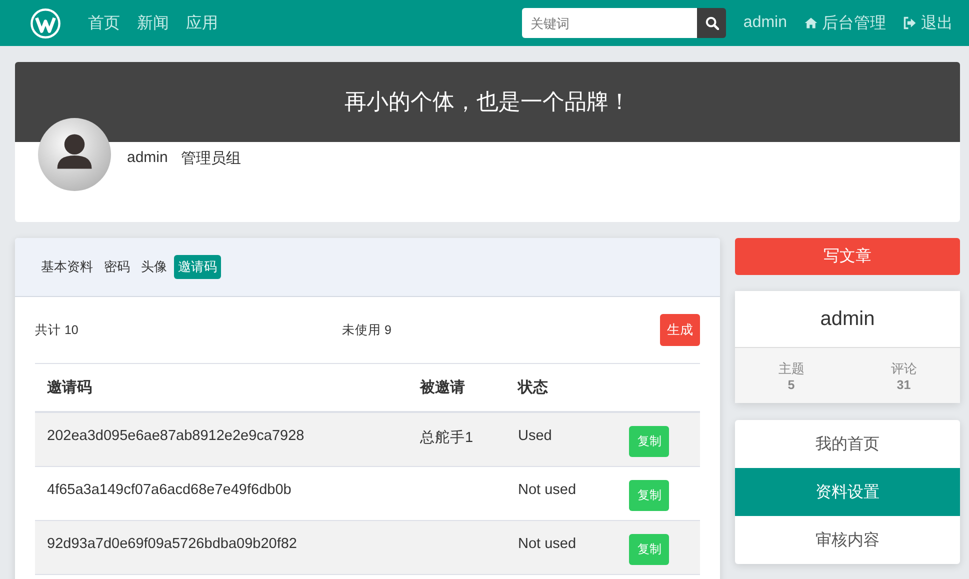  What do you see at coordinates (57, 330) in the screenshot?
I see `total-count: 共计 10` at bounding box center [57, 330].